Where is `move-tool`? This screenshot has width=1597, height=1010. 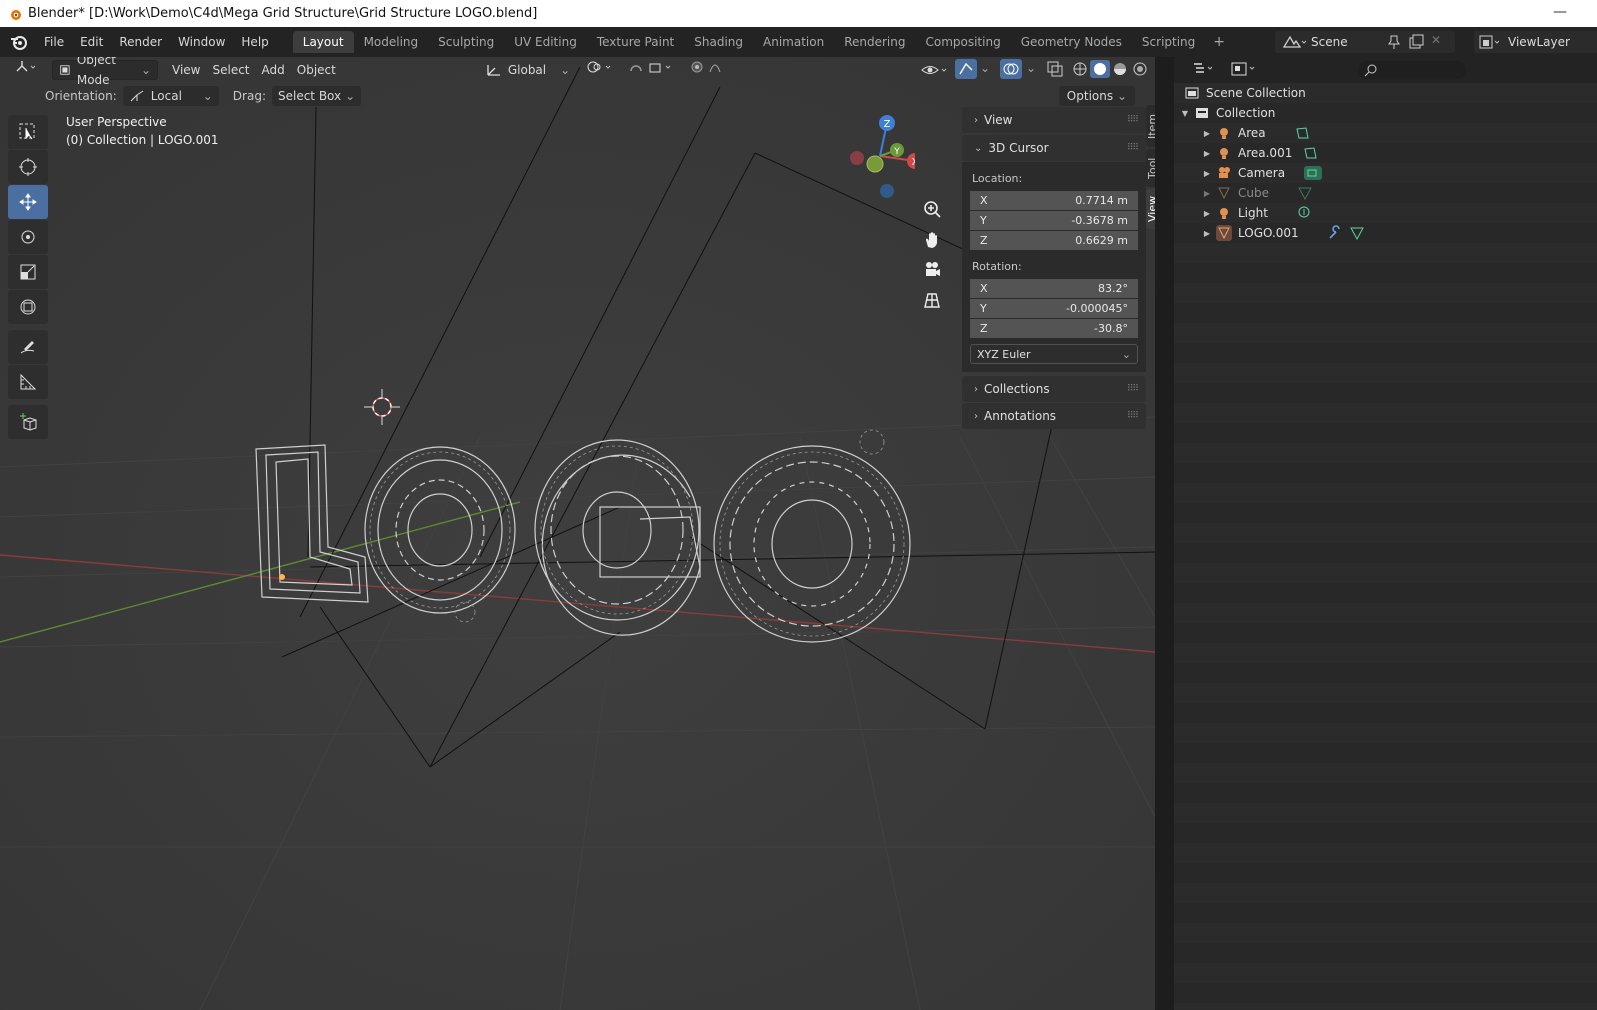 move-tool is located at coordinates (28, 202).